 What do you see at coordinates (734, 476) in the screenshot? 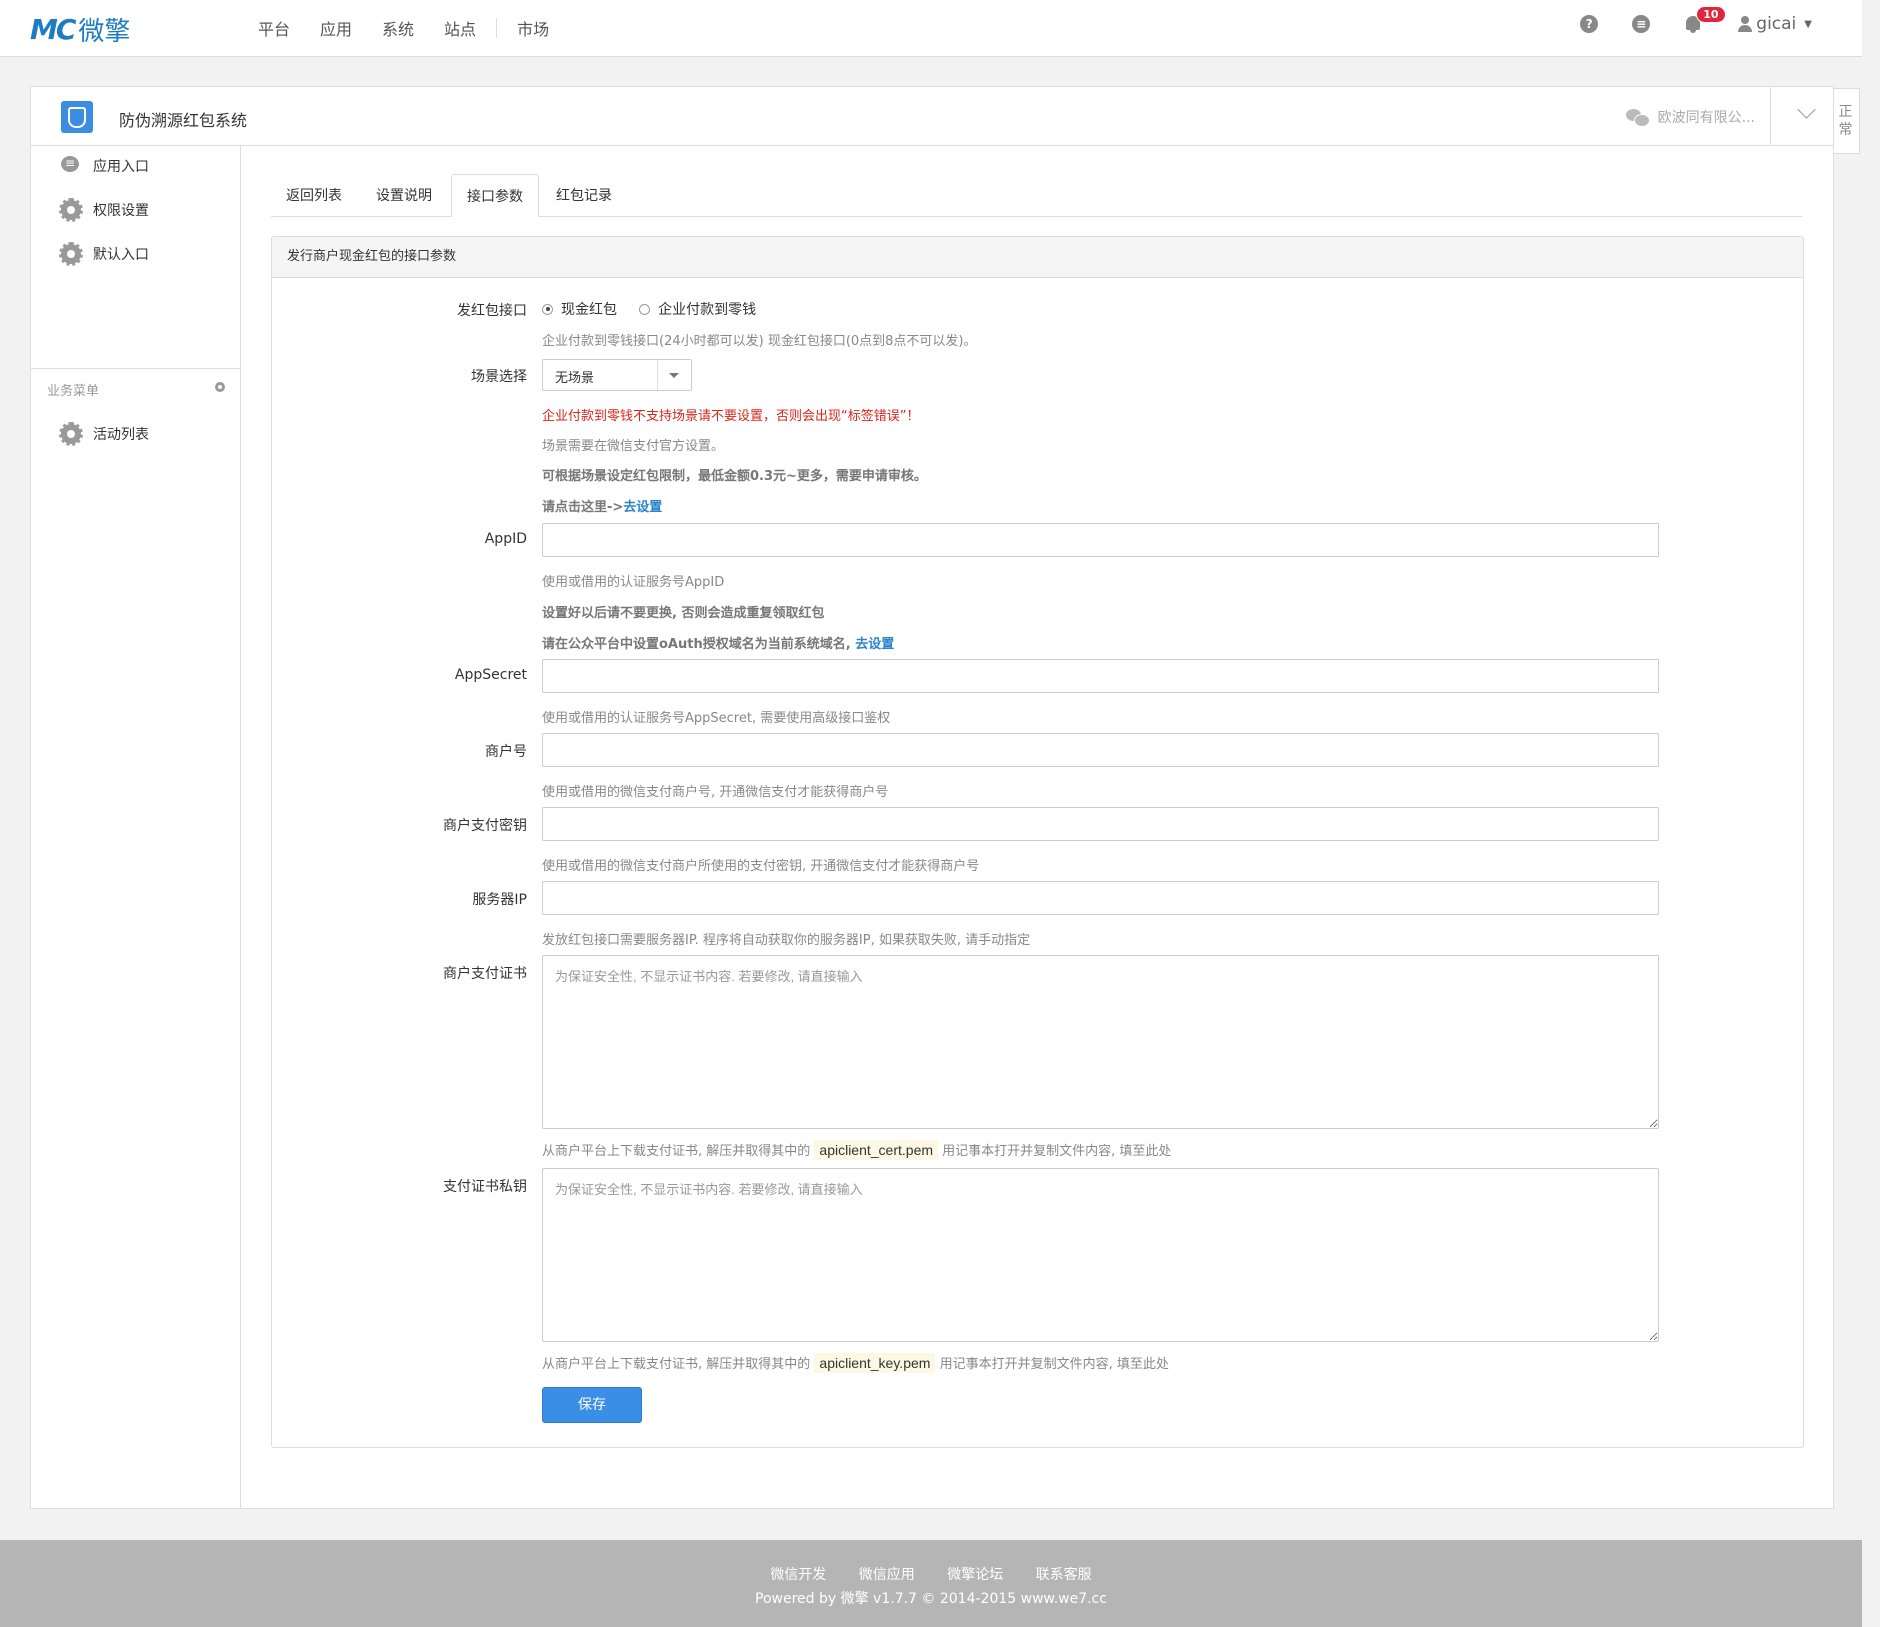
I see `scene-help-2: 可根据场景设定红包限制，最低金额0.3元~更多，需要申请审核。` at bounding box center [734, 476].